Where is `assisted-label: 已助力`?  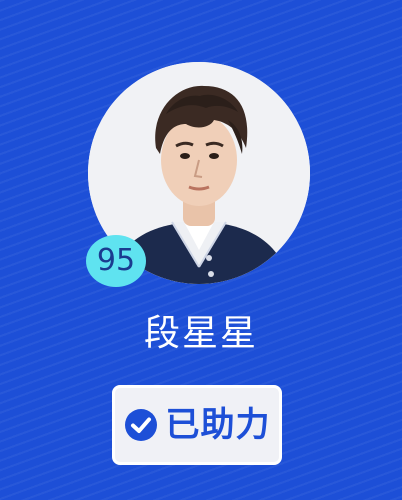
assisted-label: 已助力 is located at coordinates (218, 425).